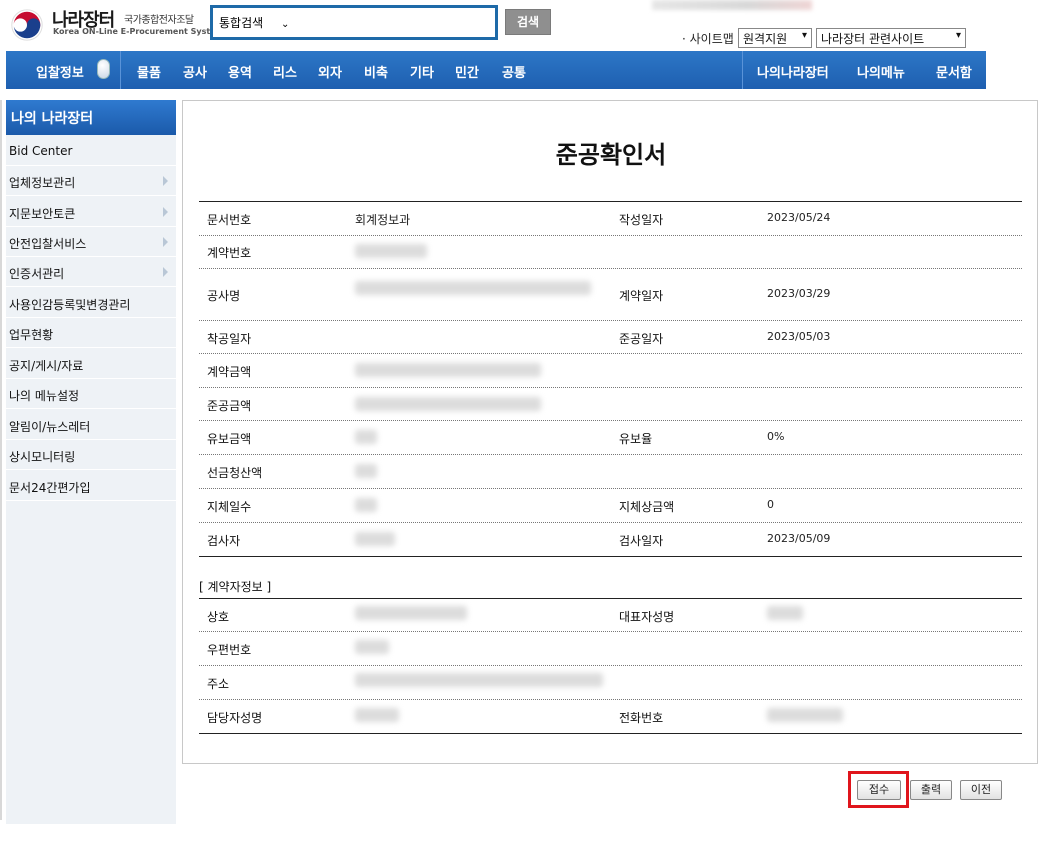 The width and height of the screenshot is (1059, 847). I want to click on sitemap-link: · 사이트맵, so click(708, 38).